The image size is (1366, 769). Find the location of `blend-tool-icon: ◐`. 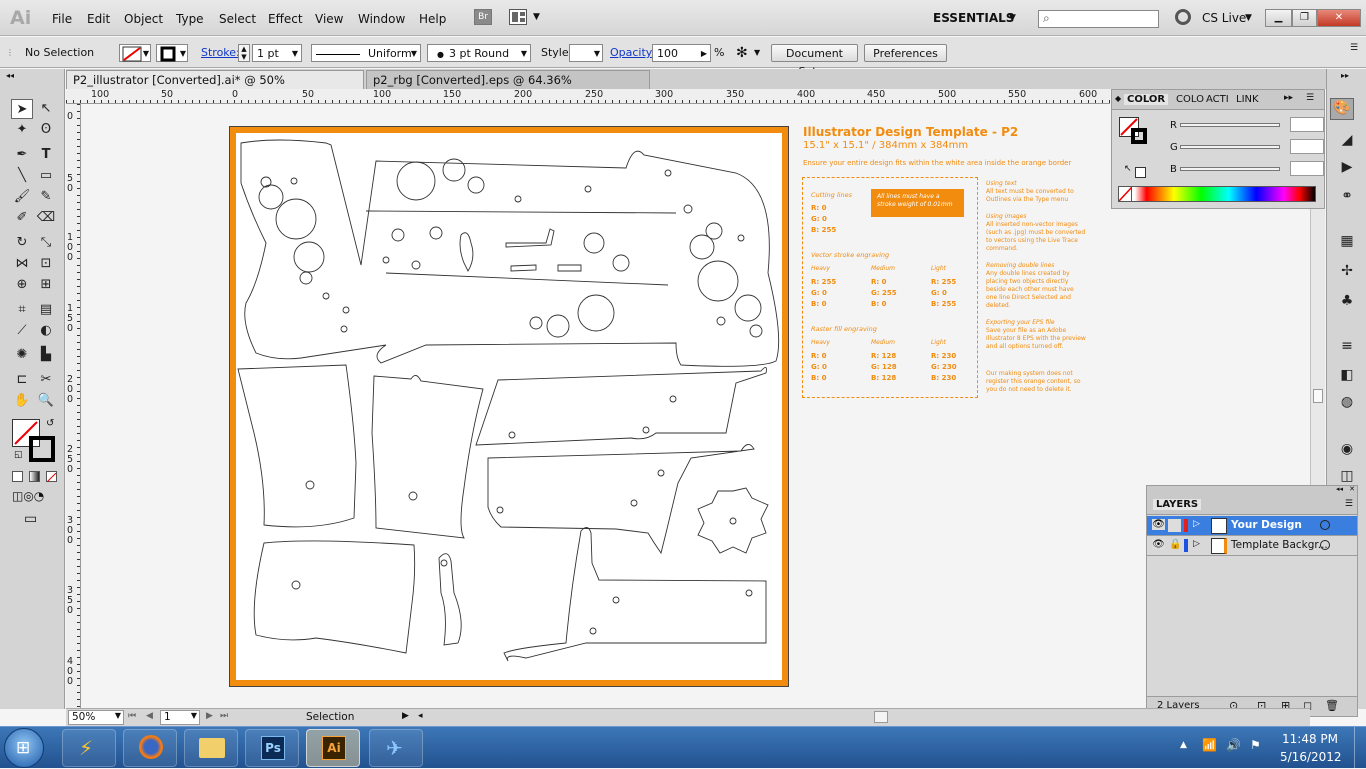

blend-tool-icon: ◐ is located at coordinates (46, 331).